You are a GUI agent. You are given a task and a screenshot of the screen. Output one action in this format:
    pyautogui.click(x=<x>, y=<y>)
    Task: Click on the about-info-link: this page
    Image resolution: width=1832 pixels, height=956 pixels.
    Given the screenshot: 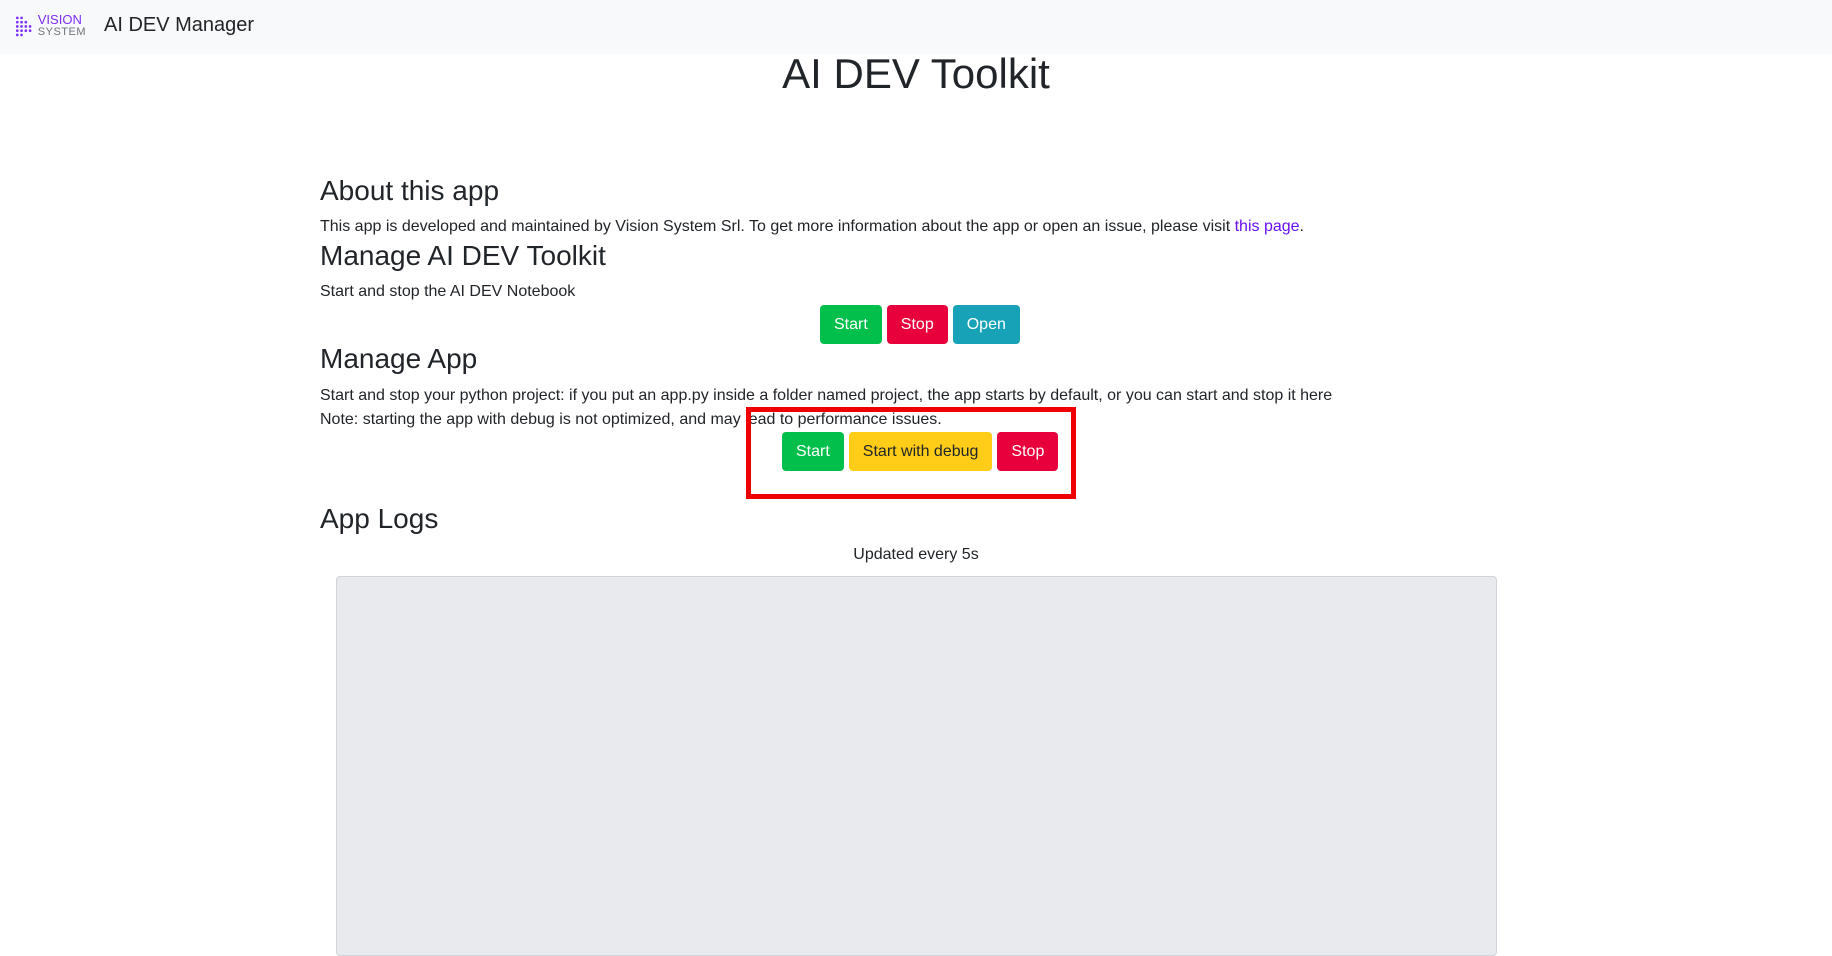 What is the action you would take?
    pyautogui.click(x=1267, y=226)
    